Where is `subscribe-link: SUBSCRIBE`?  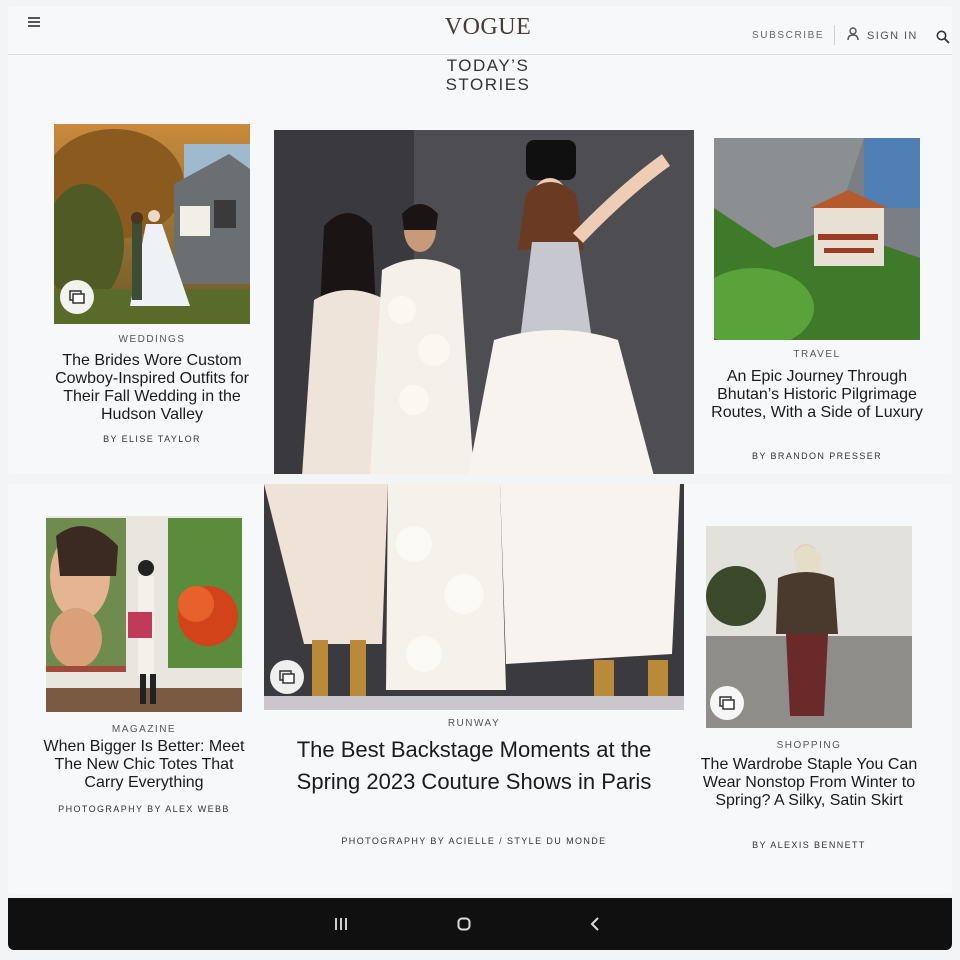 subscribe-link: SUBSCRIBE is located at coordinates (788, 35).